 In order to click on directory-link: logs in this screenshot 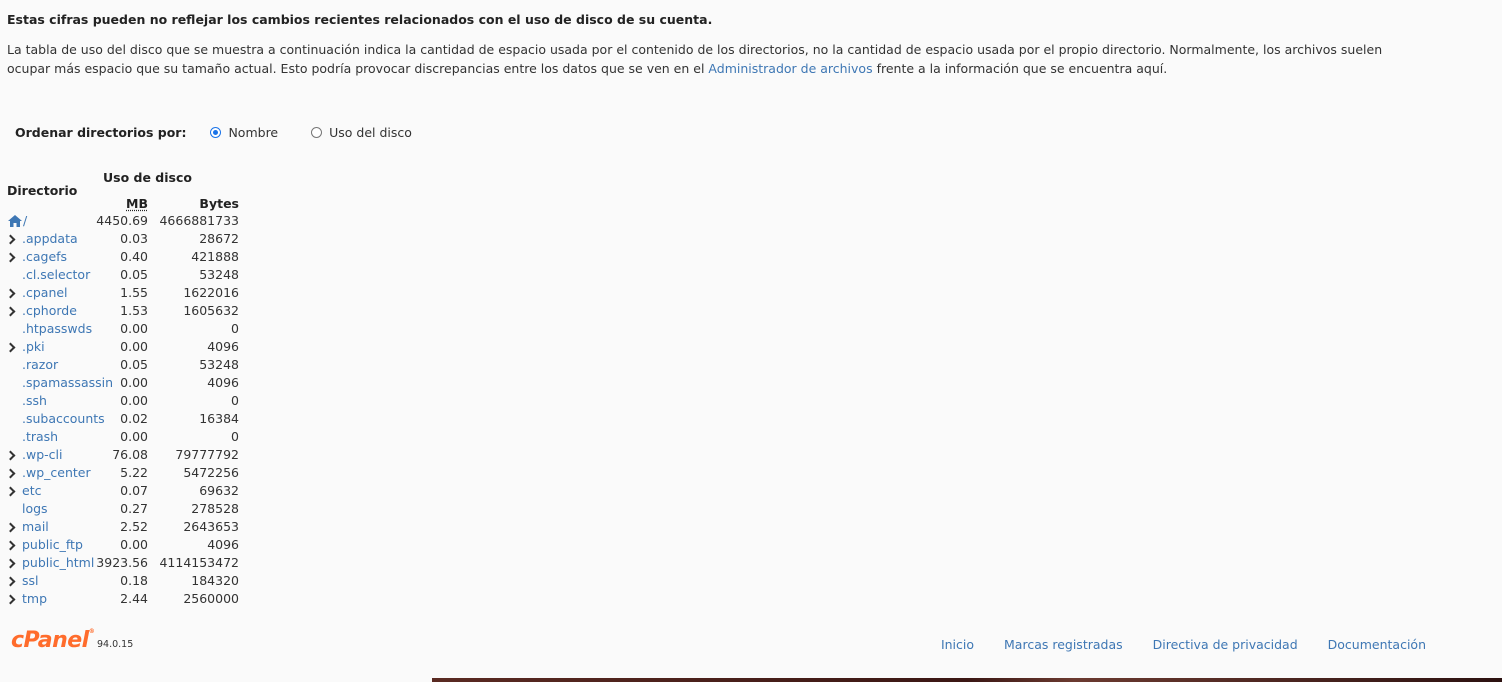, I will do `click(35, 509)`.